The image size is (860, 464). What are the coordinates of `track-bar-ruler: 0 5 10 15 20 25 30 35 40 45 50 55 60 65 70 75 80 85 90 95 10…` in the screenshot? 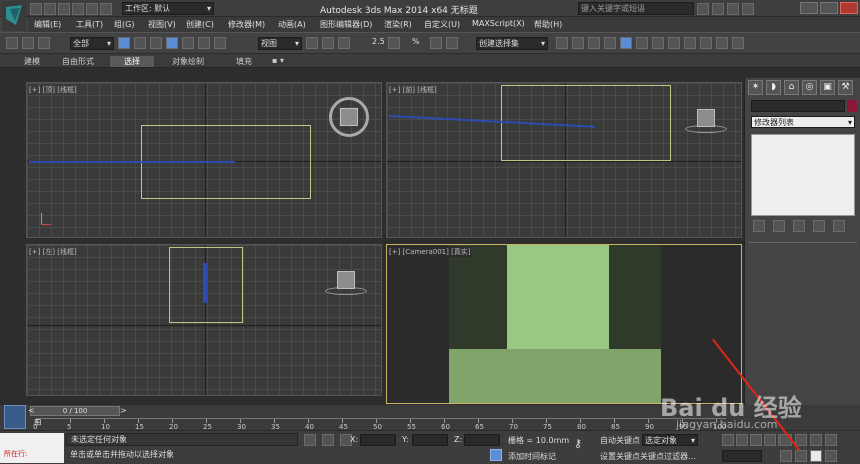 It's located at (379, 424).